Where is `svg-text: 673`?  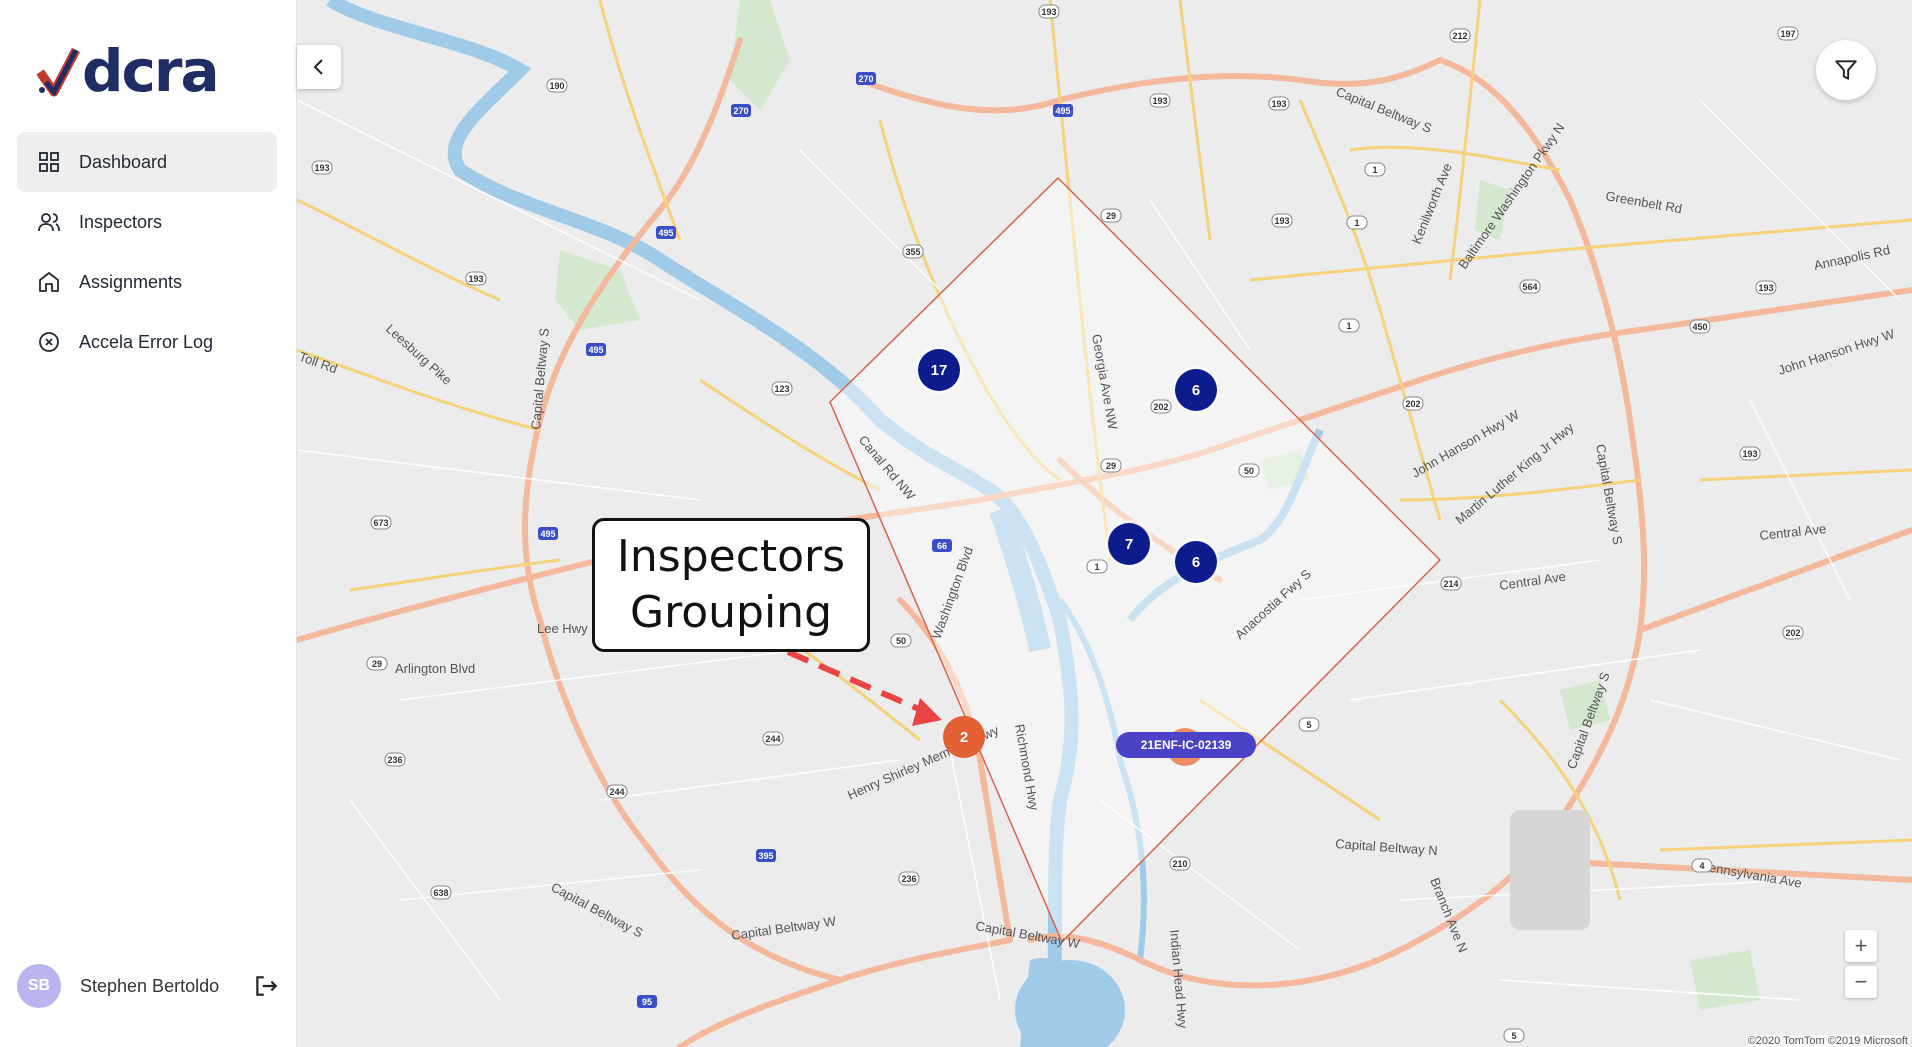
svg-text: 673 is located at coordinates (380, 523).